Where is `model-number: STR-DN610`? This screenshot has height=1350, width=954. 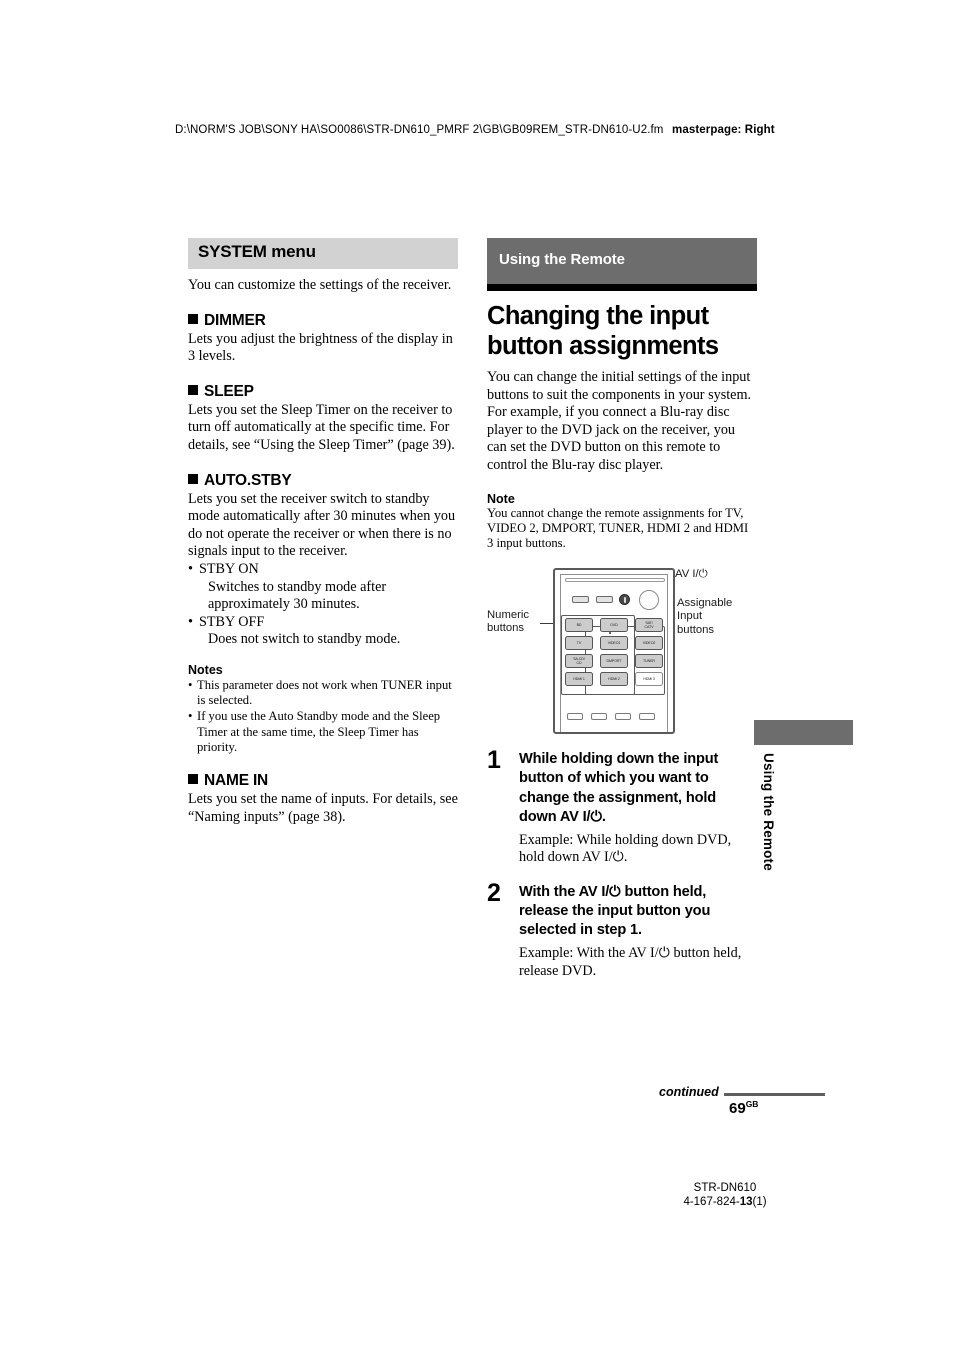 model-number: STR-DN610 is located at coordinates (725, 1188).